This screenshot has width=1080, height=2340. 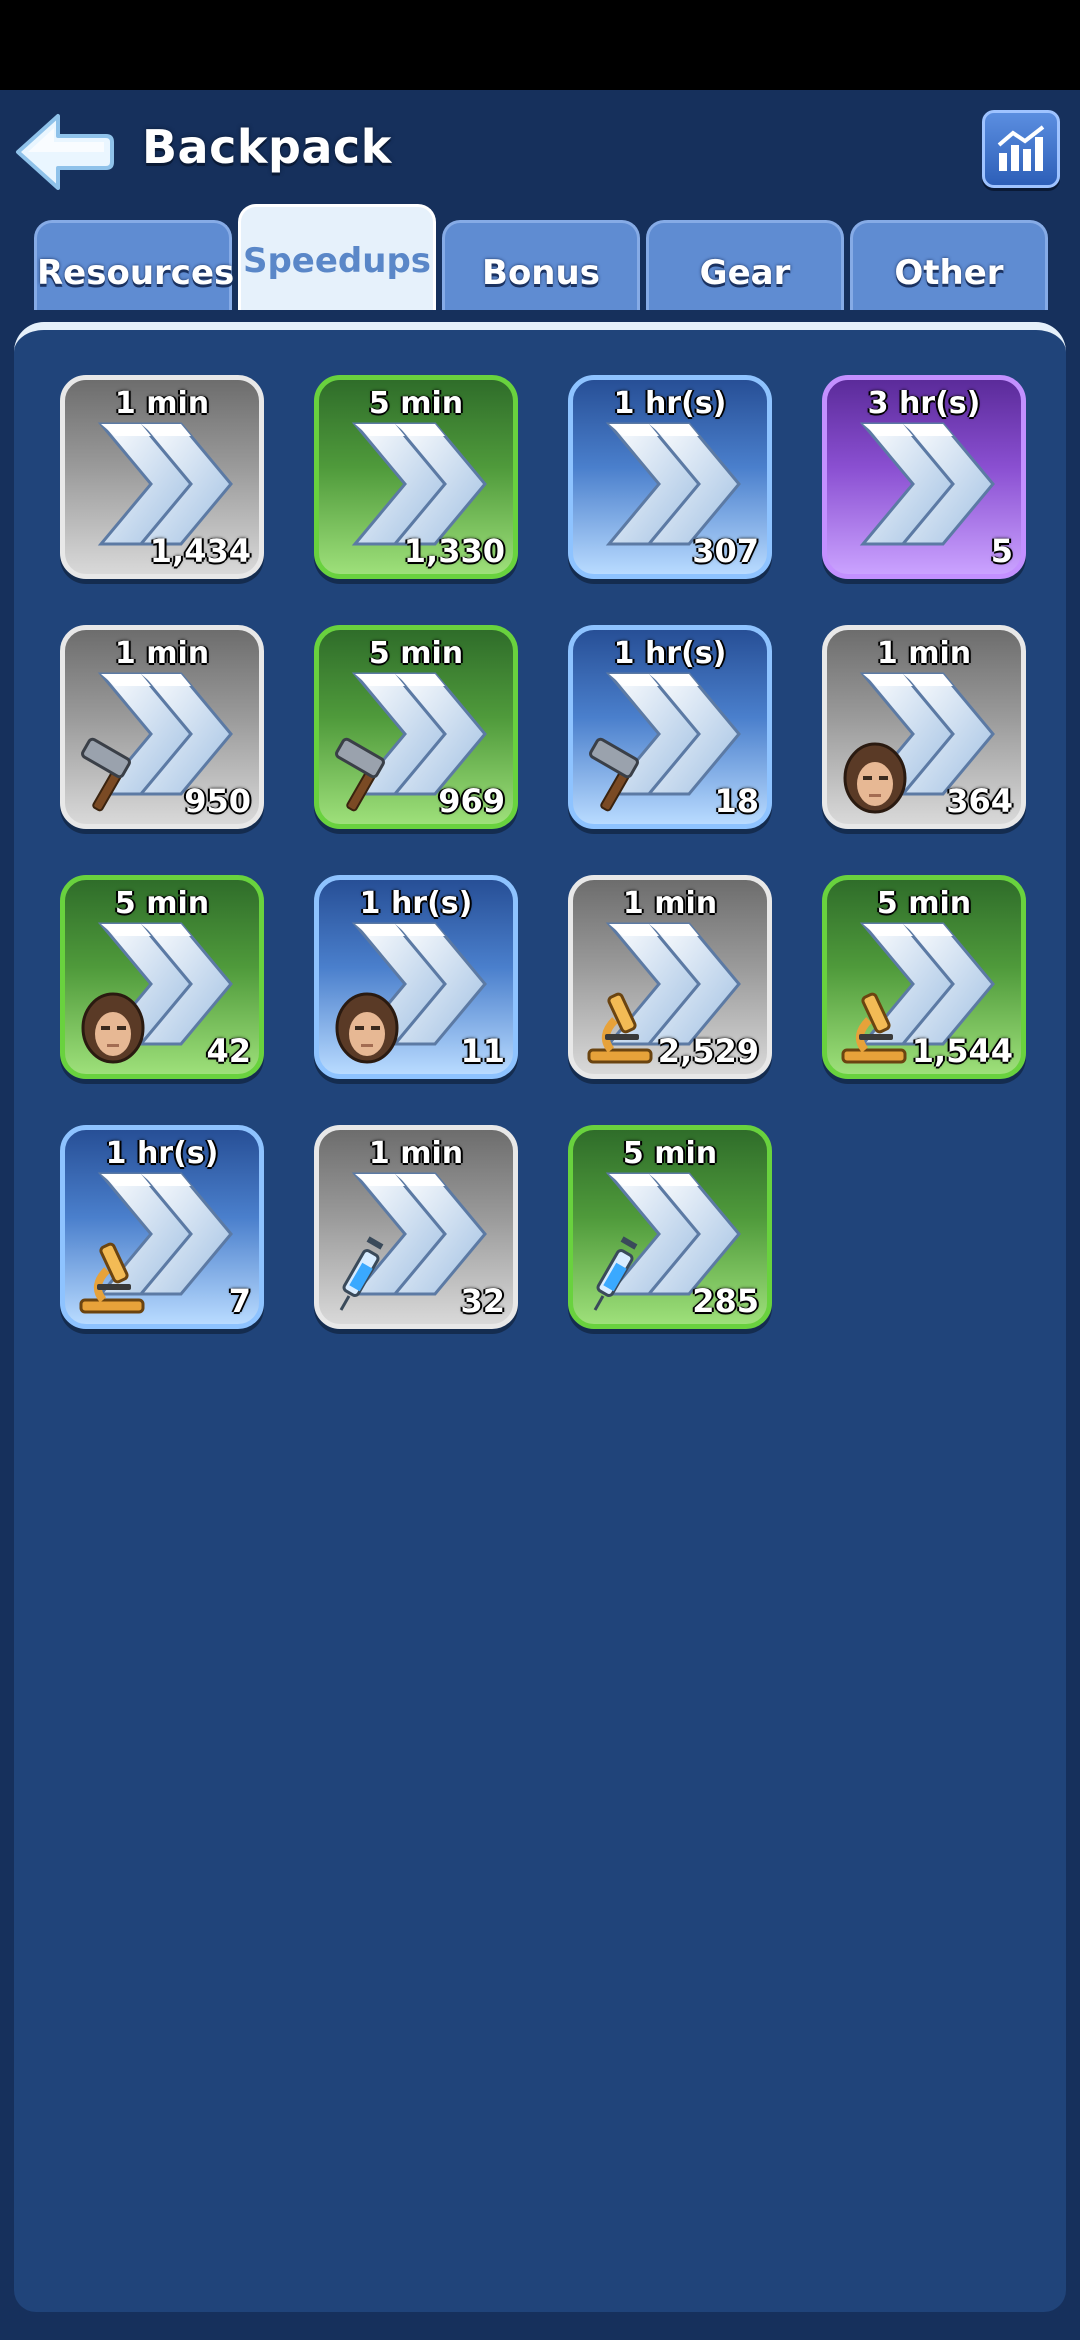 I want to click on arrow-left-icon, so click(x=65, y=152).